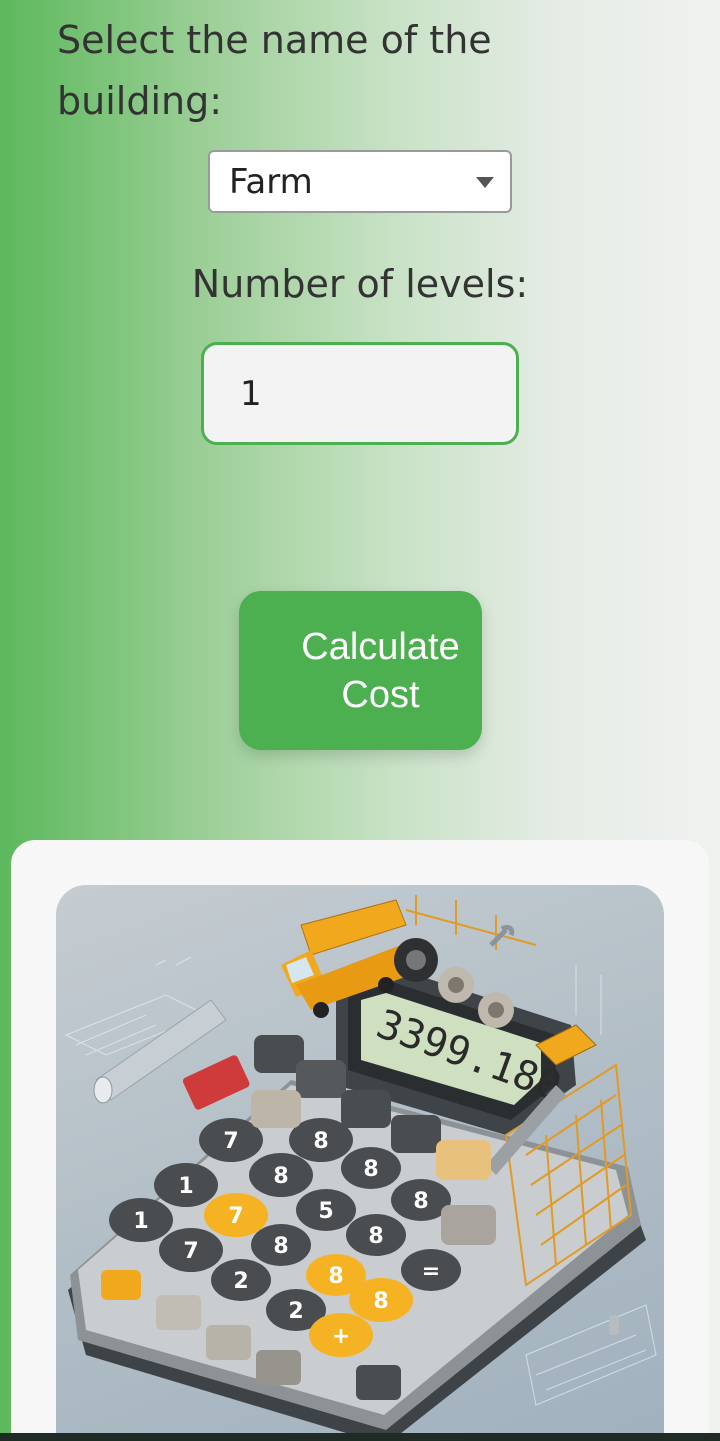 The image size is (720, 1441). Describe the element at coordinates (271, 181) in the screenshot. I see `building-select-value: Farm` at that location.